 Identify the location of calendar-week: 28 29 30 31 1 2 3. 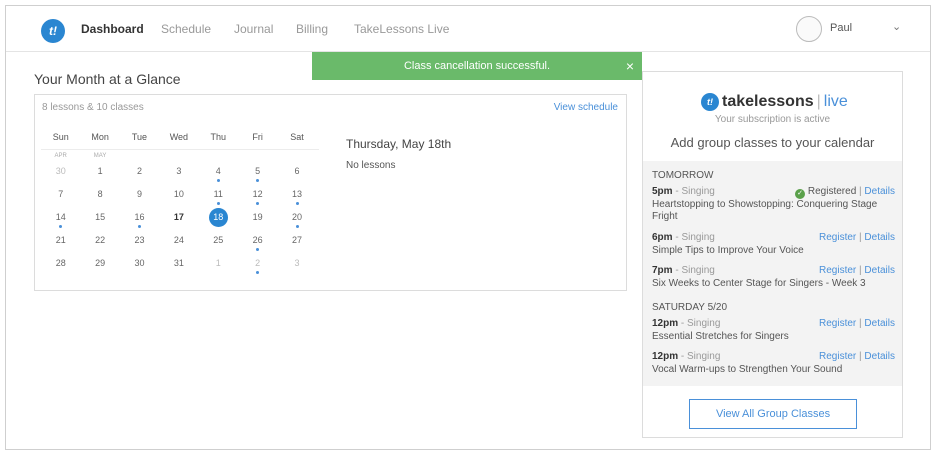
(180, 266).